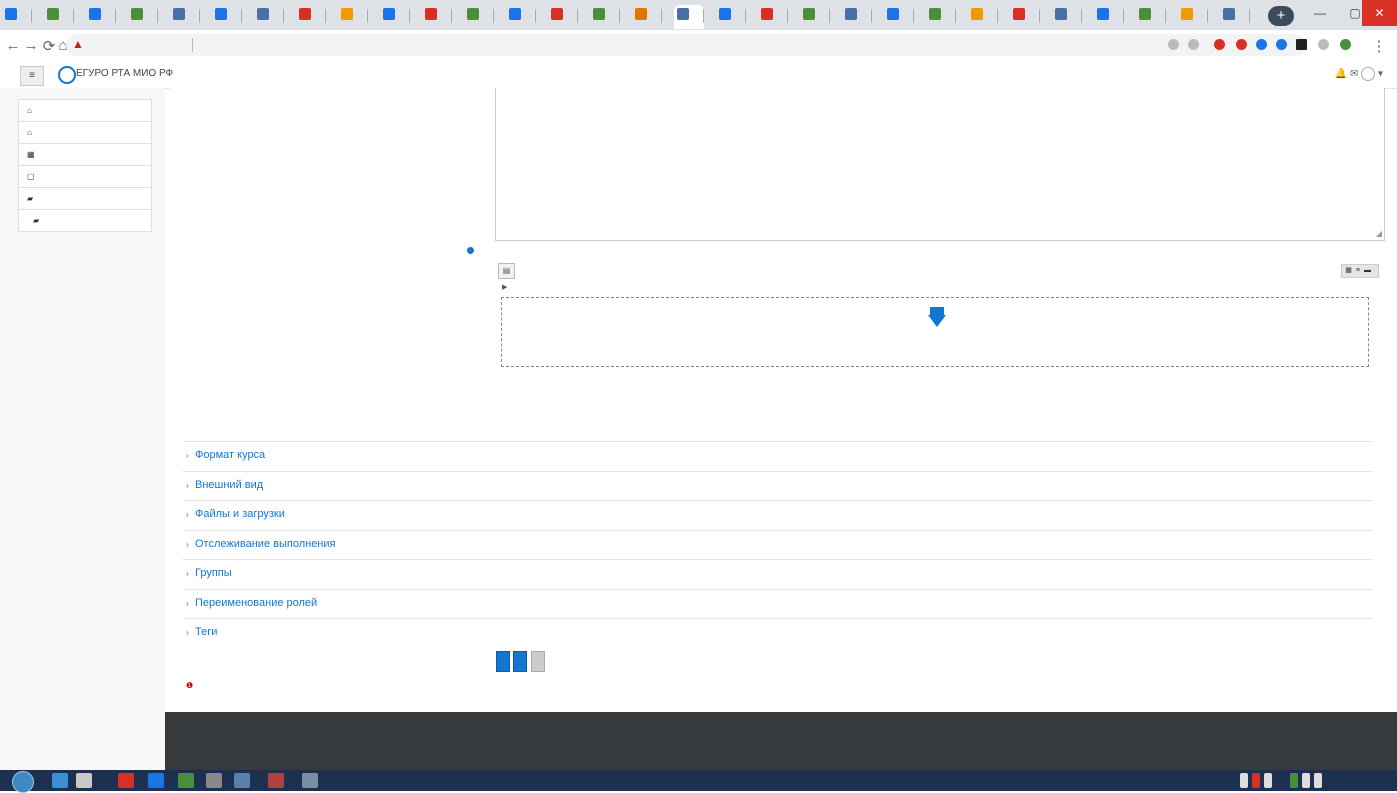 This screenshot has width=1397, height=793. I want to click on resize-handle-icon: ◢, so click(1379, 233).